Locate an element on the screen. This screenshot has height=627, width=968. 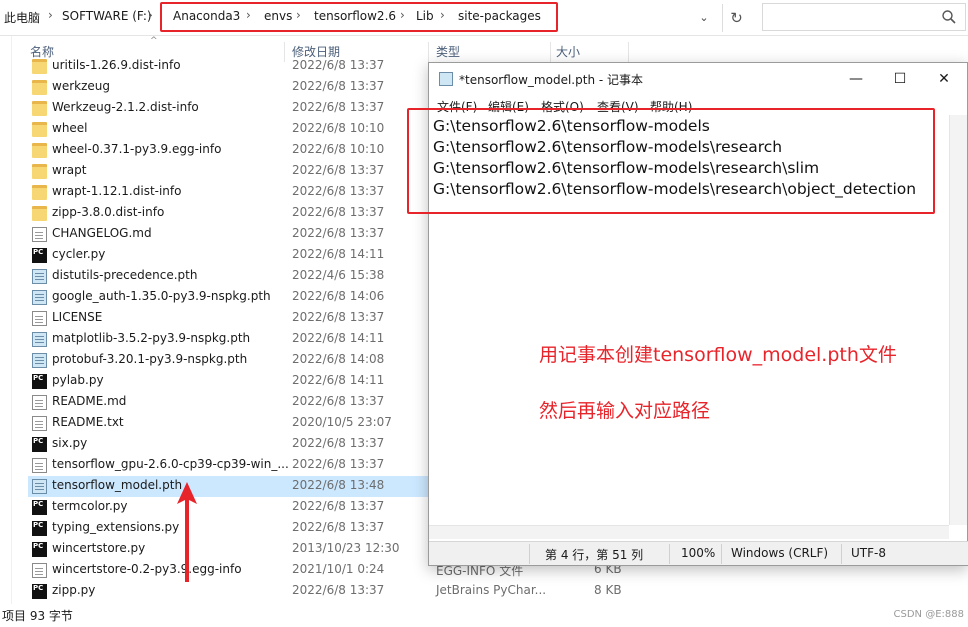
maximize-button: ☐ is located at coordinates (900, 79).